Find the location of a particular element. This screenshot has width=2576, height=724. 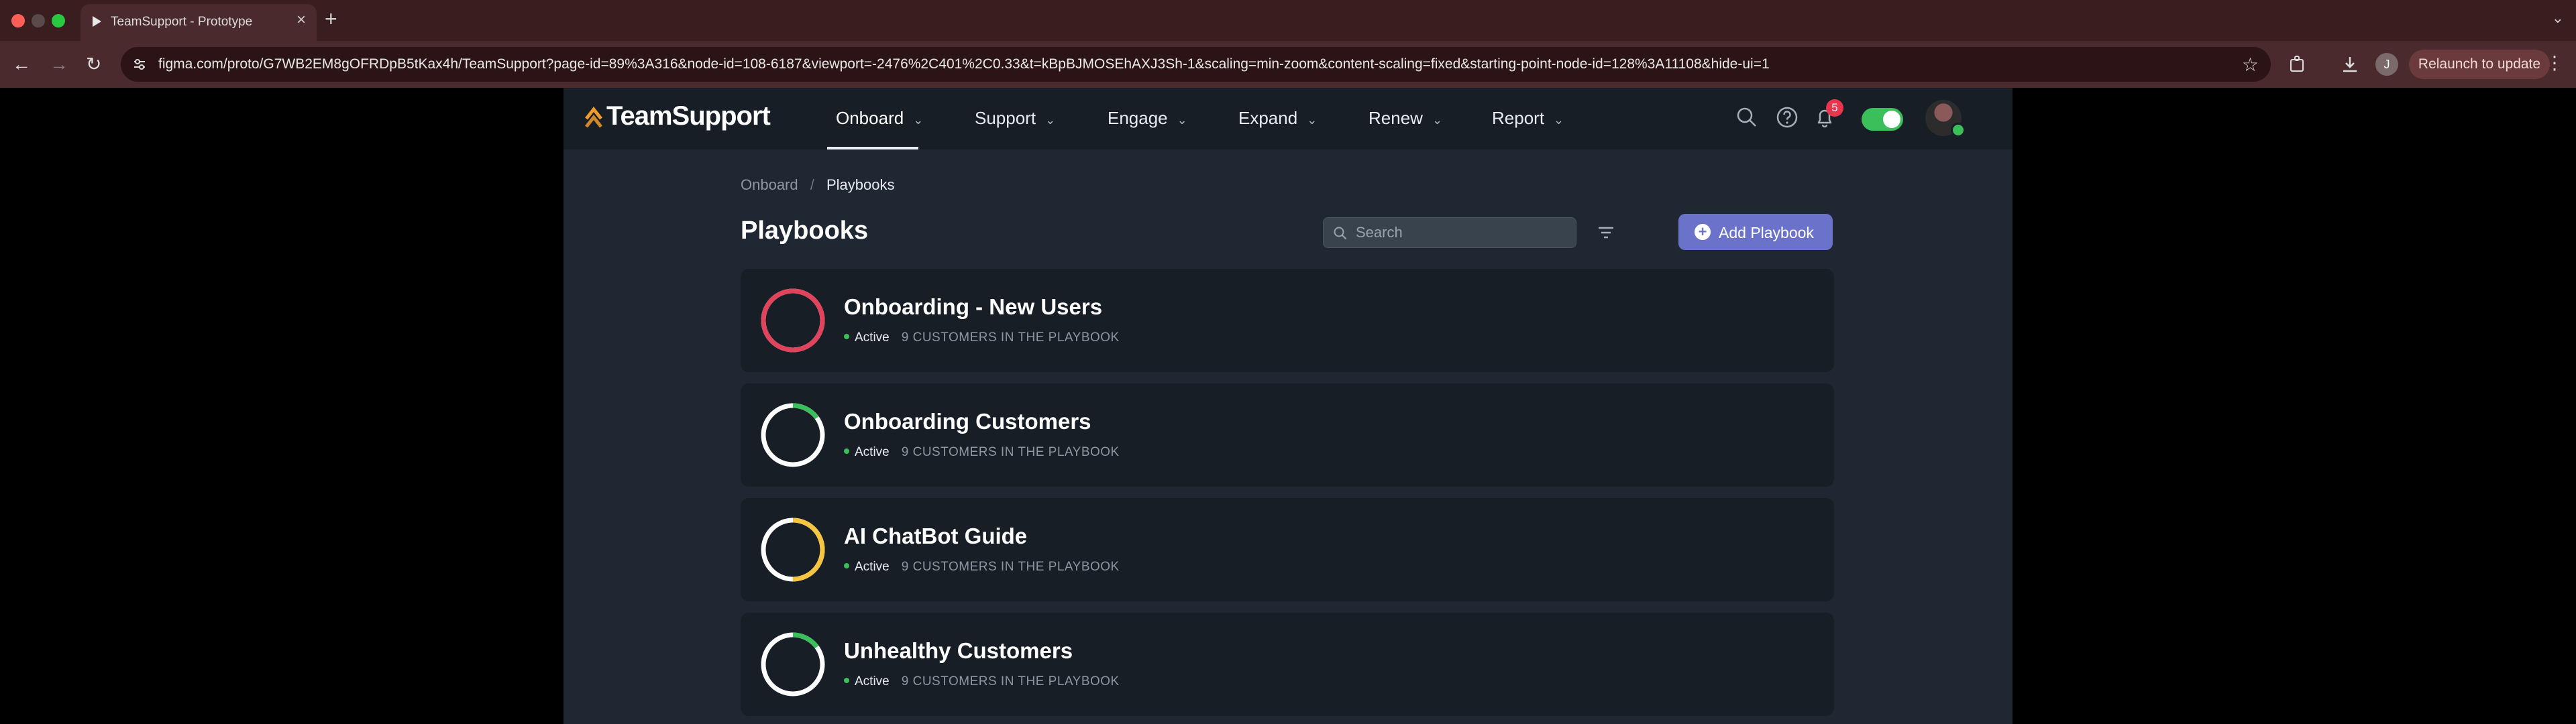

nav-label: Renew is located at coordinates (1395, 118).